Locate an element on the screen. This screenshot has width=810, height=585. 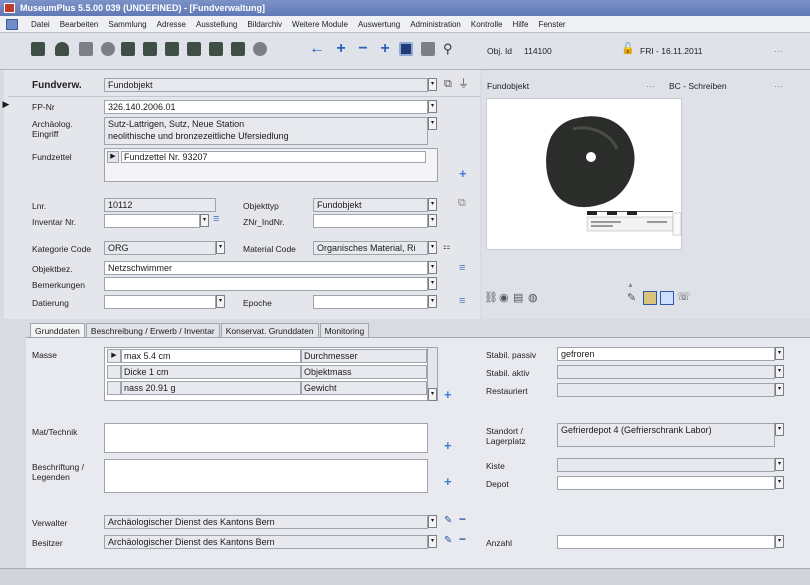
media-globe-icon: ◍ is located at coordinates (533, 298).